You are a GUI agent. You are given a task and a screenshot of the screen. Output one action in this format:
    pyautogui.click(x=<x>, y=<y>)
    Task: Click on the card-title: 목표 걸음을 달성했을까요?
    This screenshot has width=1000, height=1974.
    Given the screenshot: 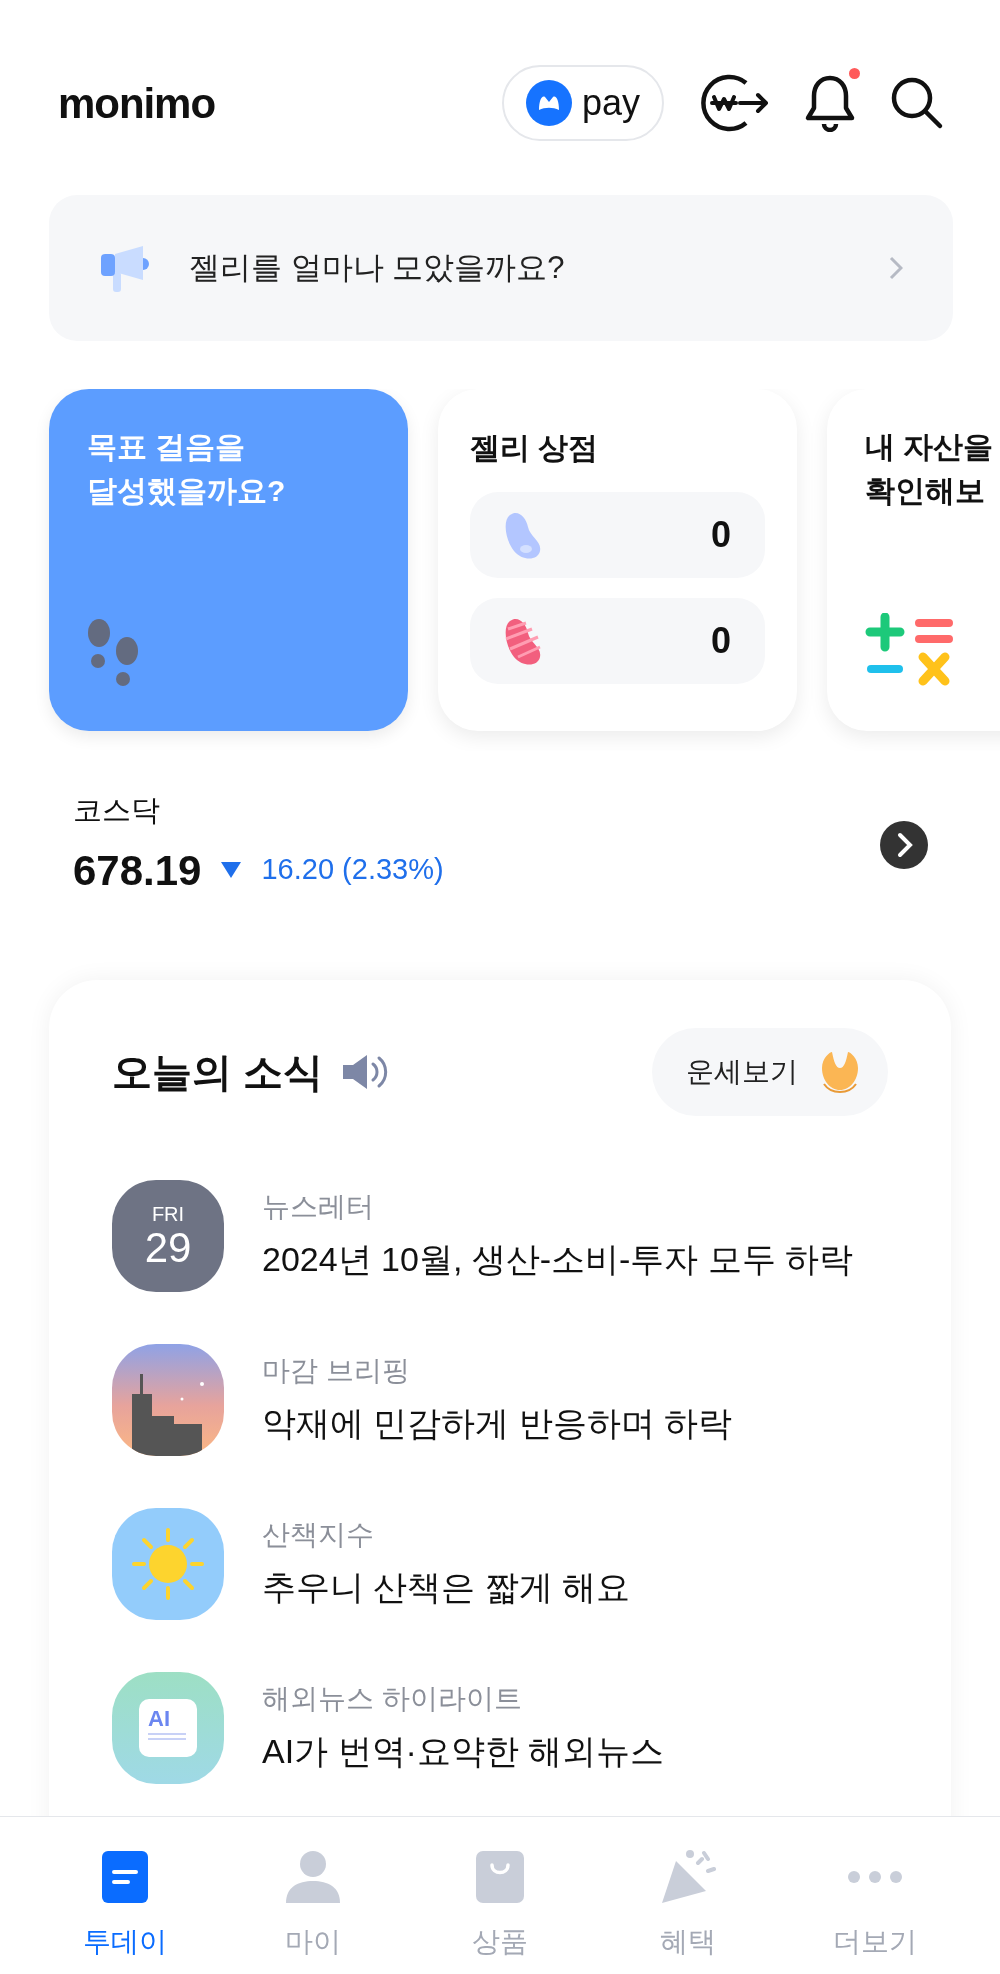 What is the action you would take?
    pyautogui.click(x=187, y=469)
    